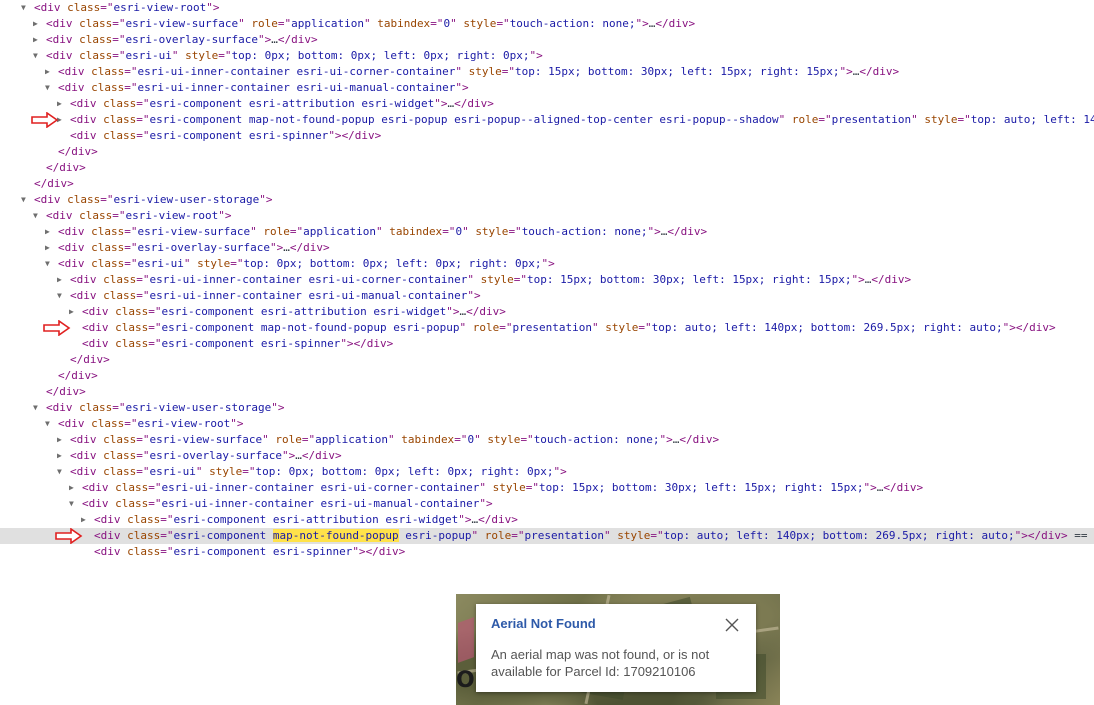 The height and width of the screenshot is (705, 1094). What do you see at coordinates (160, 7) in the screenshot?
I see `tree-token: esri-view-root` at bounding box center [160, 7].